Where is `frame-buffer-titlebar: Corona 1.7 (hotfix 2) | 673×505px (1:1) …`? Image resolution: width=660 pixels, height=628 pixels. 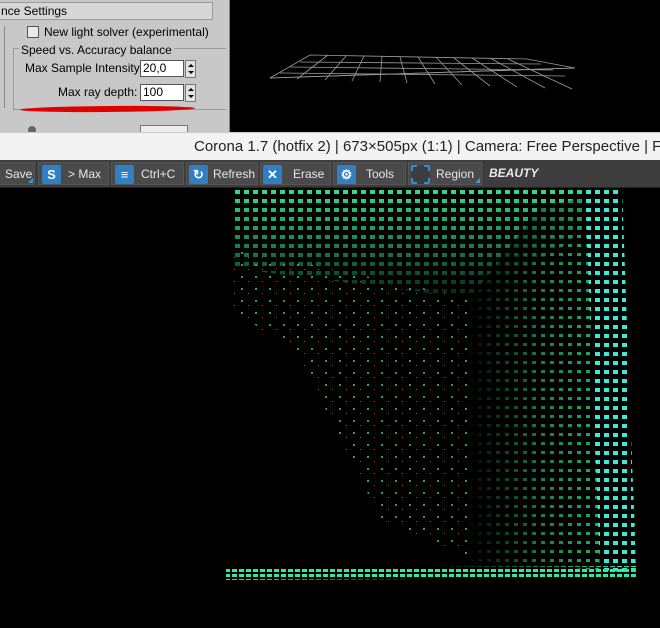 frame-buffer-titlebar: Corona 1.7 (hotfix 2) | 673×505px (1:1) … is located at coordinates (330, 146).